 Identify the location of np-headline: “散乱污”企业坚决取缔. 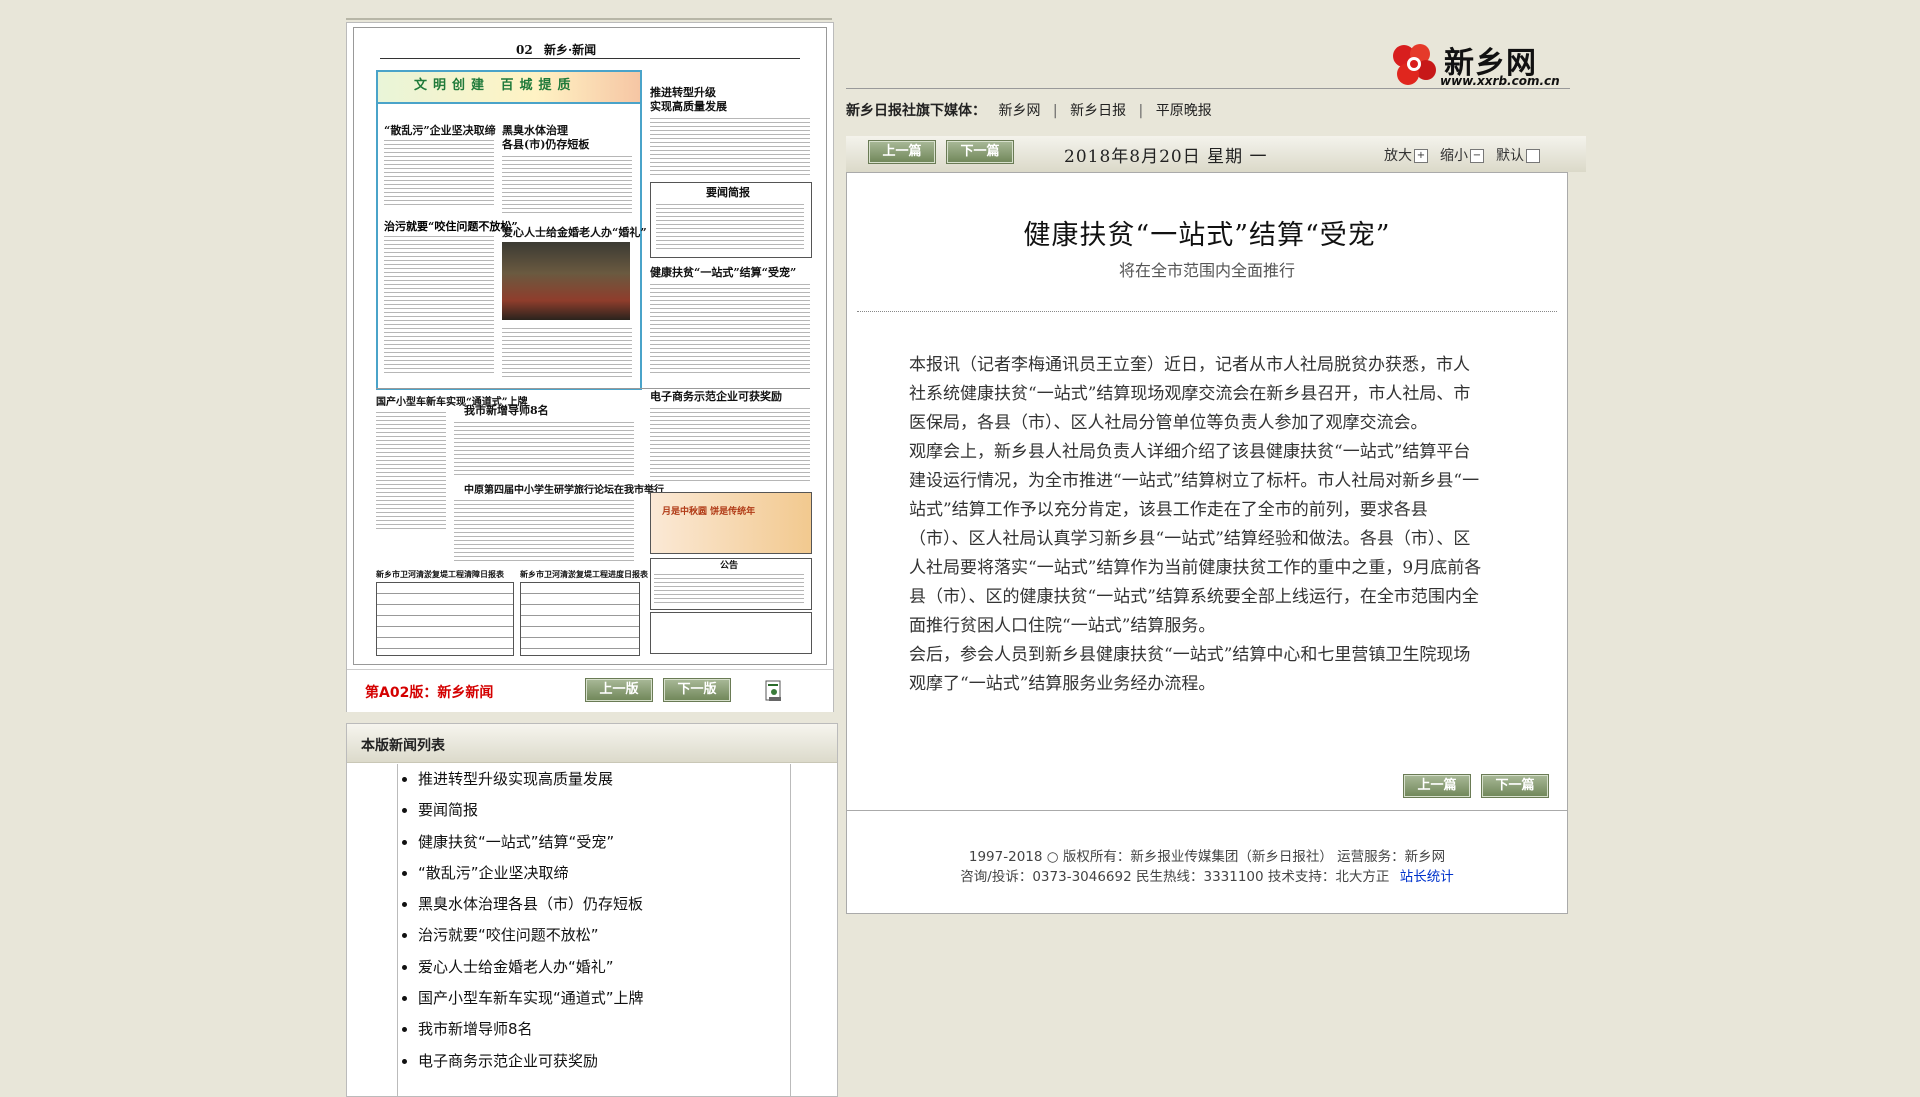
(440, 130).